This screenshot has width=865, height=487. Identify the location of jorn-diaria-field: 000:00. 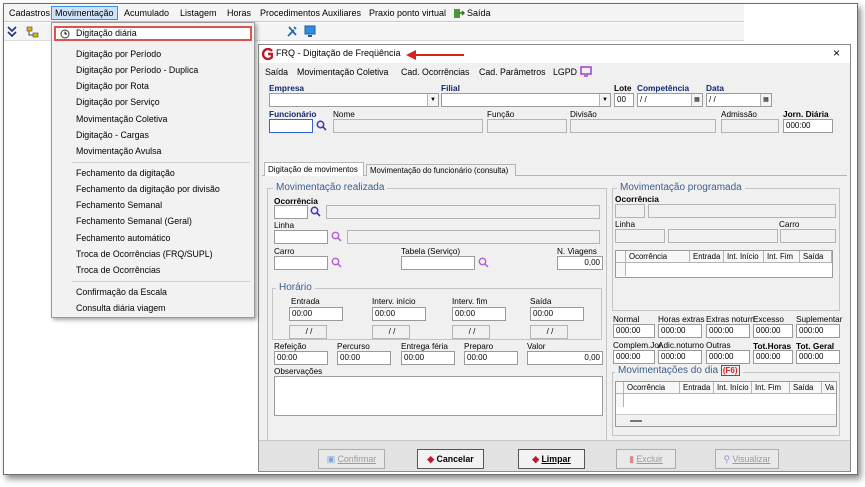
(808, 126).